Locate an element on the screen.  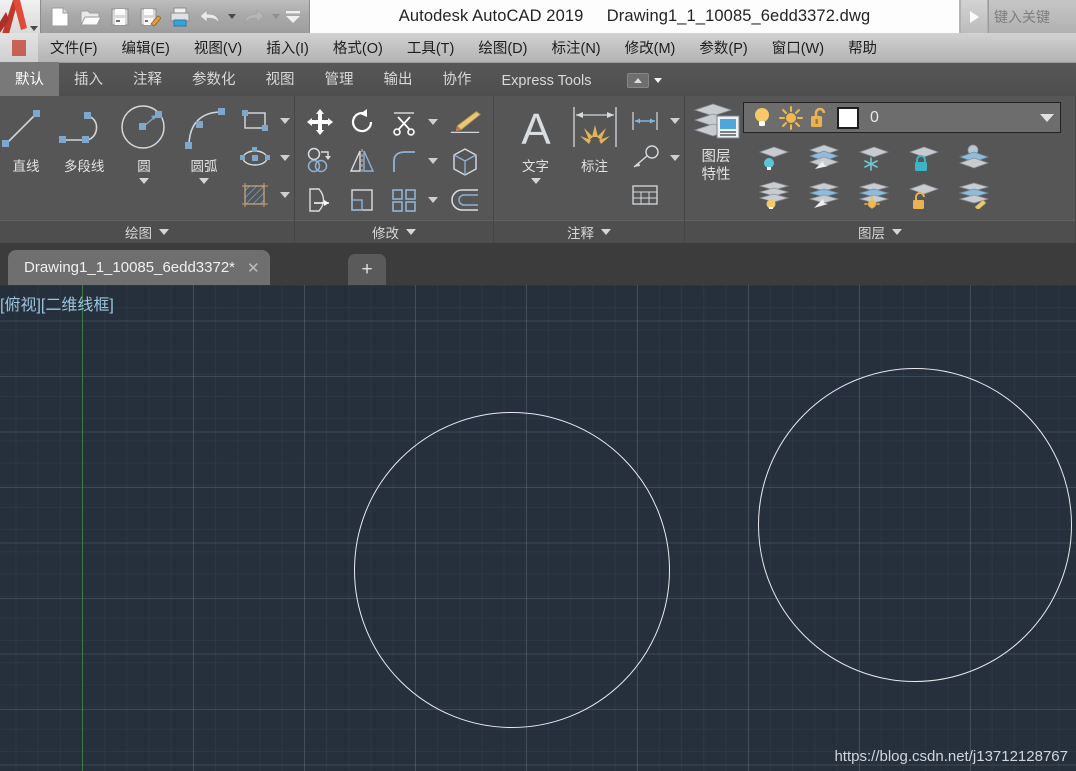
panel-draw-title-bar: 绘图 is located at coordinates (147, 231).